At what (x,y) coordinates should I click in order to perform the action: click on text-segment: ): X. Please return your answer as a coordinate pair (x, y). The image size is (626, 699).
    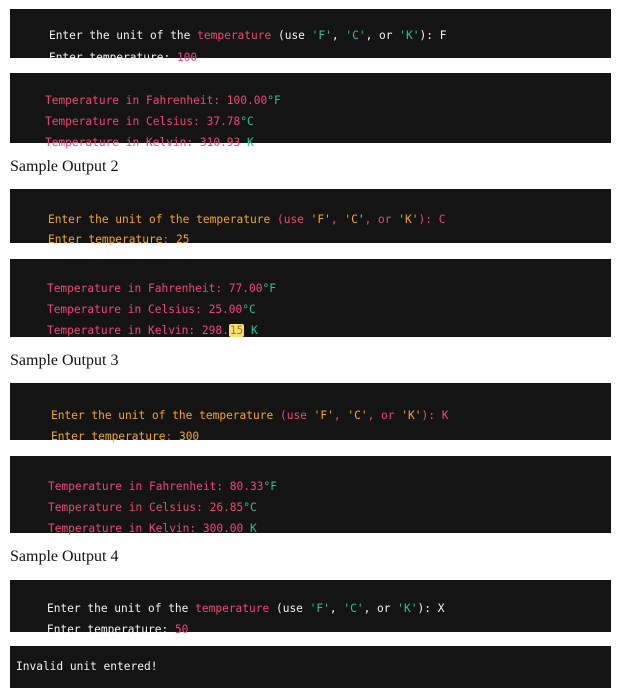
    Looking at the image, I should click on (431, 608).